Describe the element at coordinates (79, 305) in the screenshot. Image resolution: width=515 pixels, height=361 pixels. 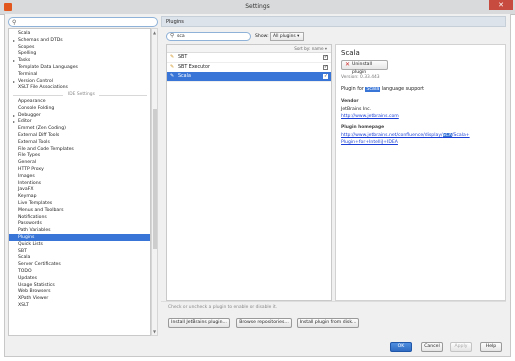
I see `tree-item: XSLT` at that location.